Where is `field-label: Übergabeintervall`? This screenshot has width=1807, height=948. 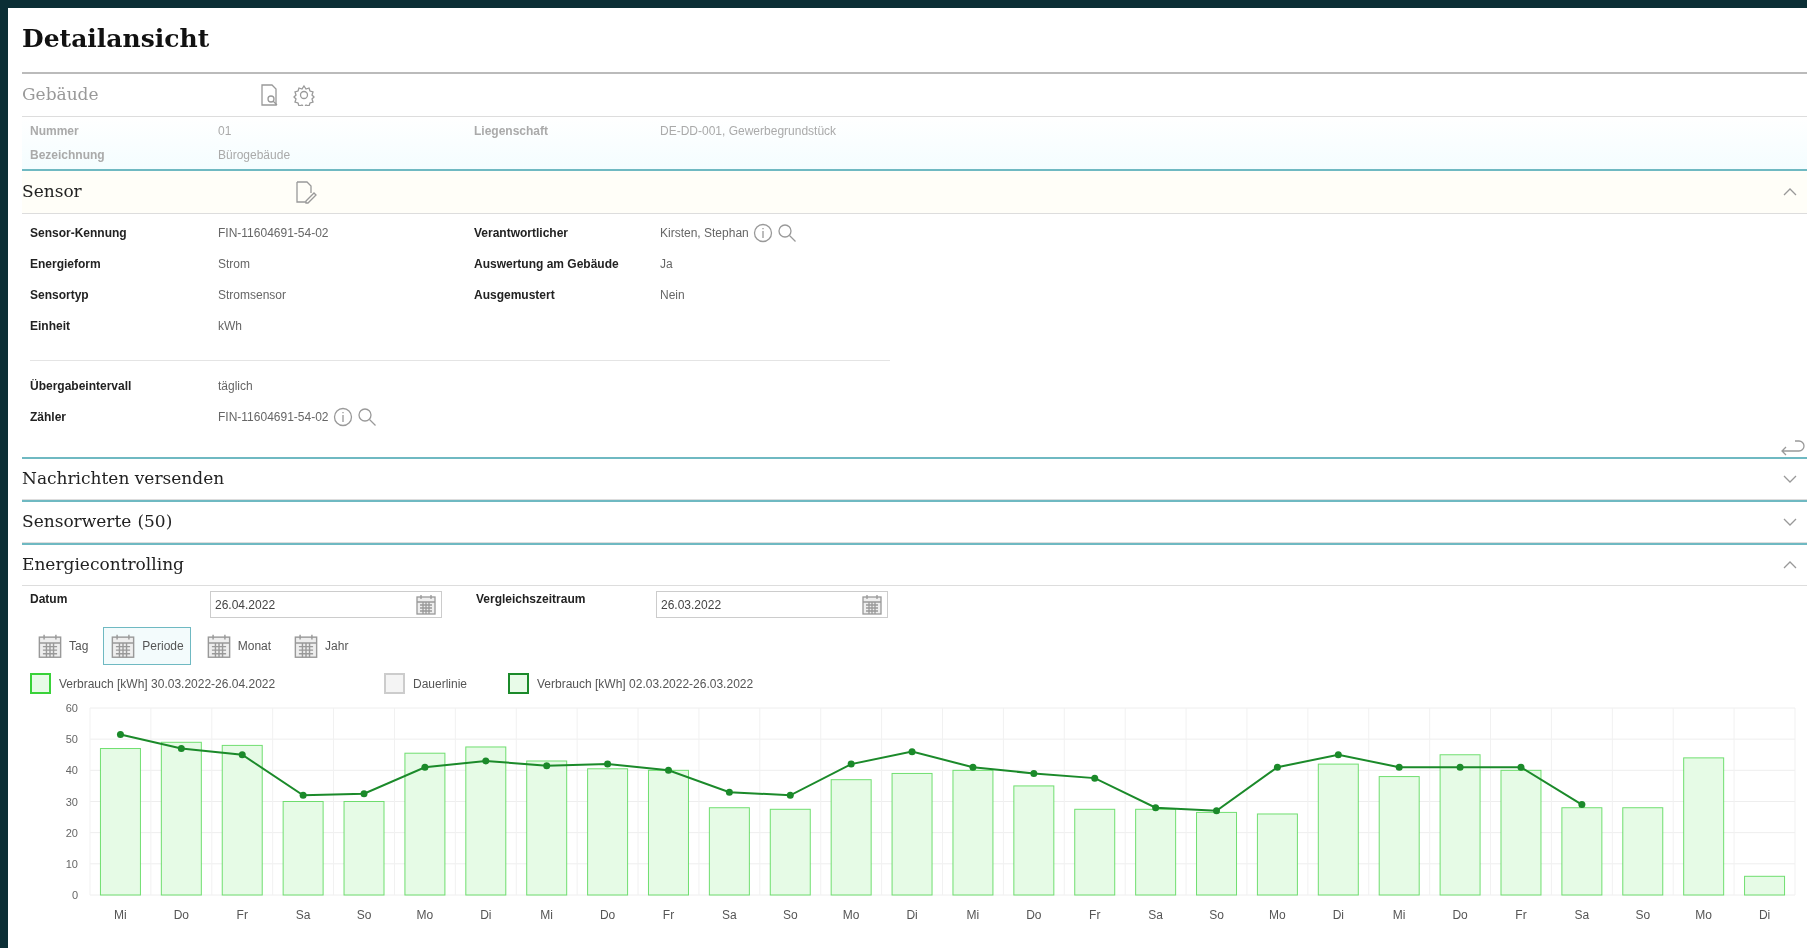 field-label: Übergabeintervall is located at coordinates (81, 386).